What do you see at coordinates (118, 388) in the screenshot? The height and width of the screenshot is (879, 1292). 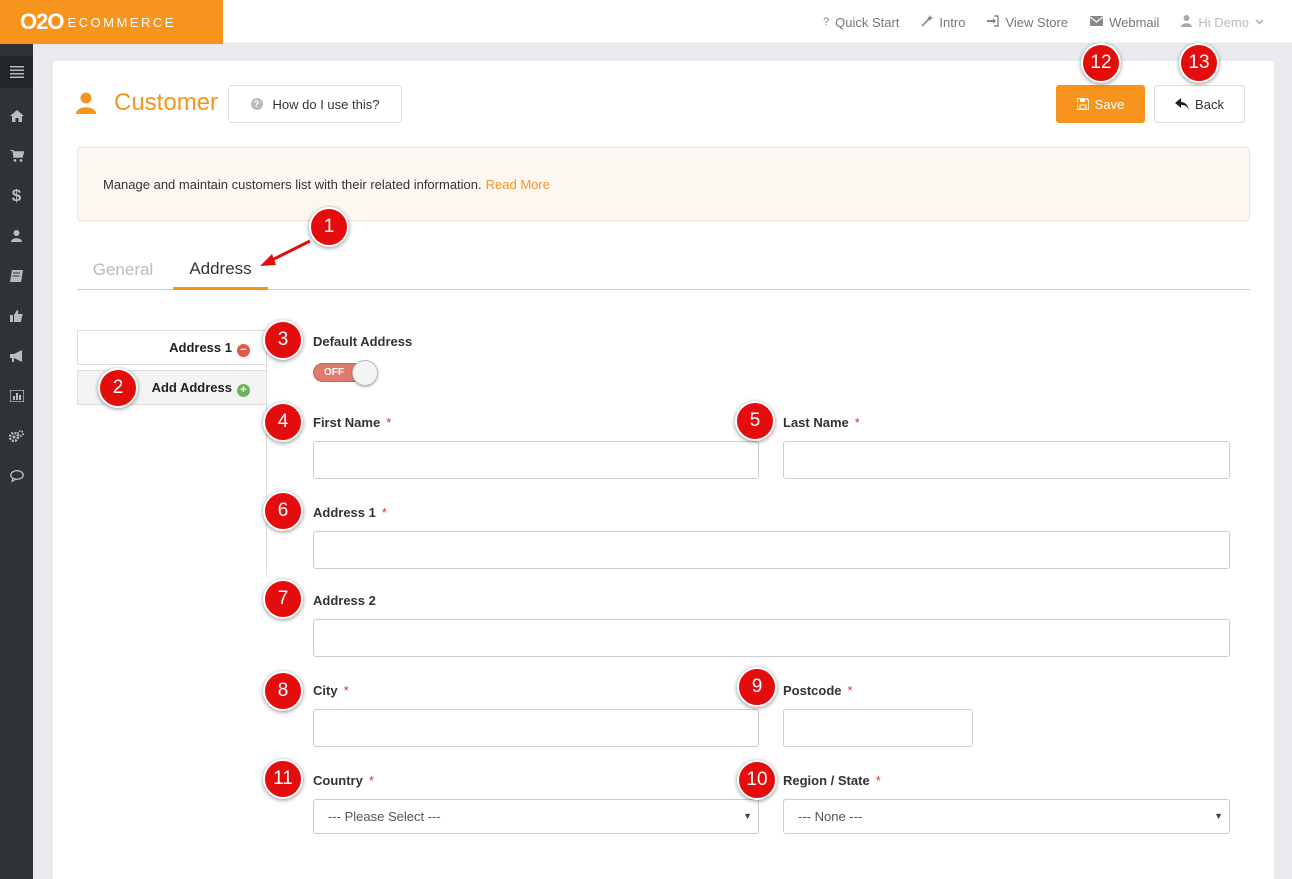 I see `annotation-marker-2: 2` at bounding box center [118, 388].